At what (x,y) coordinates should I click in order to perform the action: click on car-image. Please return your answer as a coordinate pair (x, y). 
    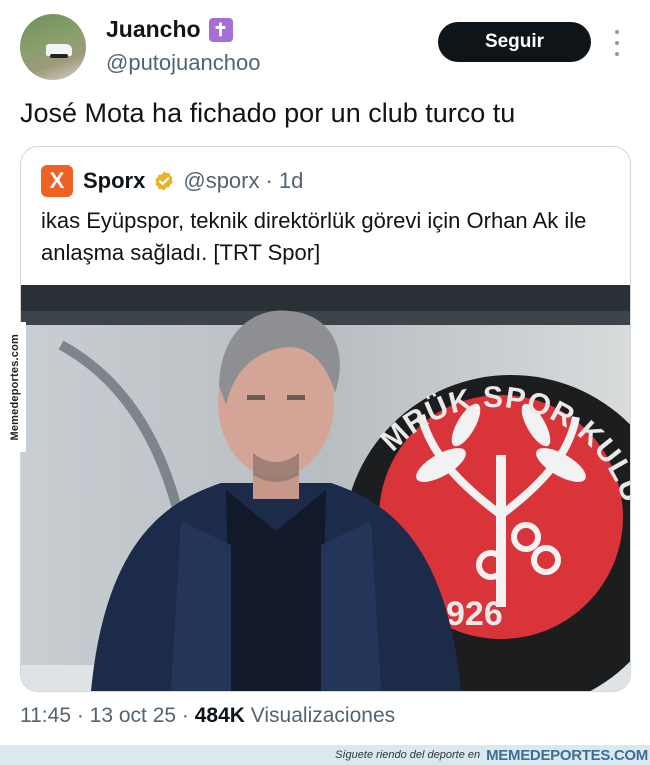
    Looking at the image, I should click on (59, 51).